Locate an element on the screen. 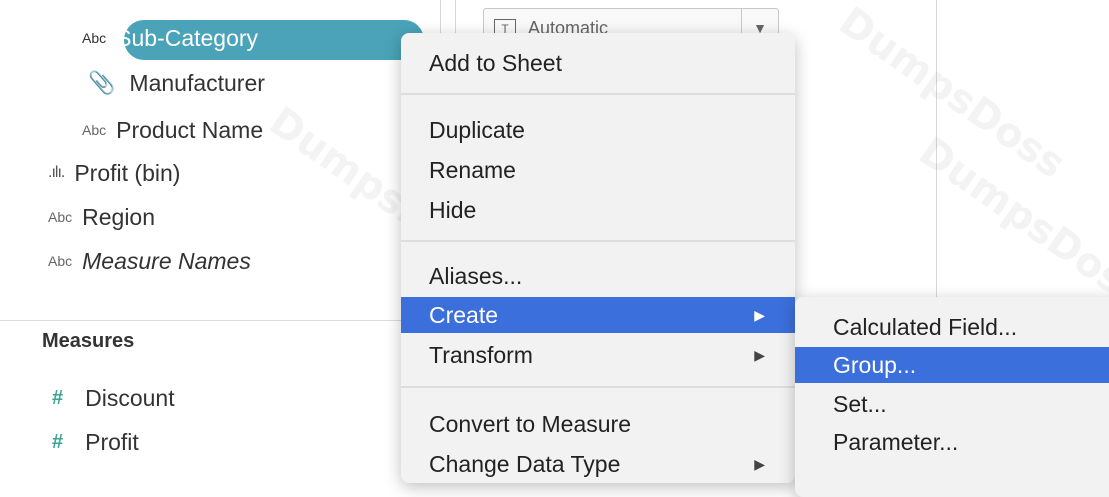 The image size is (1109, 497). menu-item-create: Create ▶ is located at coordinates (598, 315).